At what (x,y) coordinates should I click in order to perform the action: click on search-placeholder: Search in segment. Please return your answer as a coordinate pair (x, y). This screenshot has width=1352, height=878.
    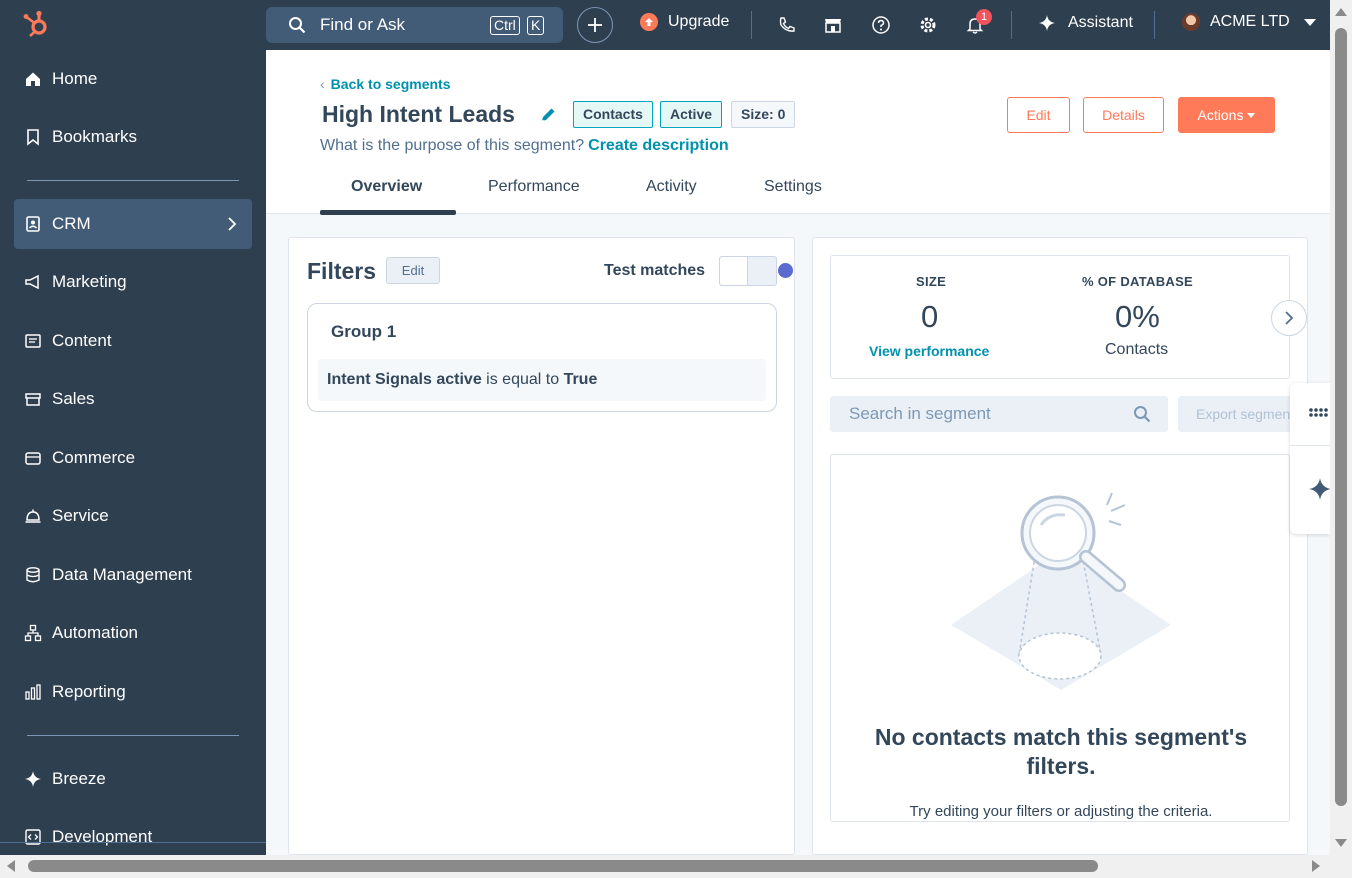
    Looking at the image, I should click on (920, 413).